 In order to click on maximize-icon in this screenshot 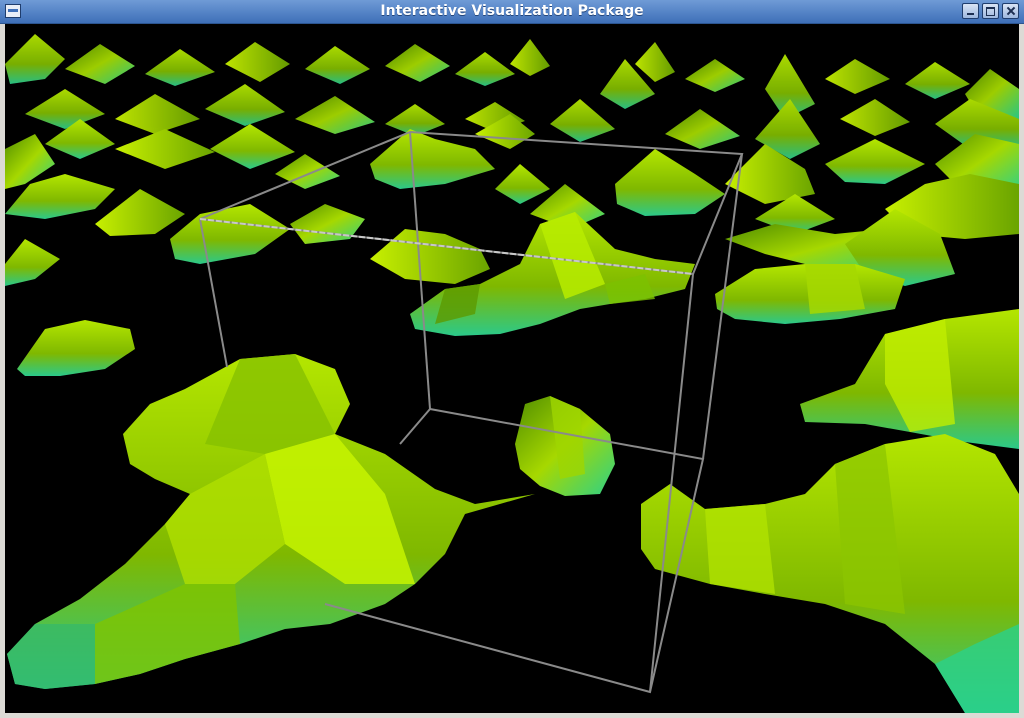, I will do `click(990, 11)`.